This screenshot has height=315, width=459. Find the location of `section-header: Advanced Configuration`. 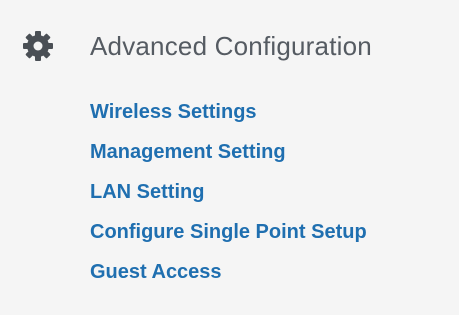

section-header: Advanced Configuration is located at coordinates (197, 46).